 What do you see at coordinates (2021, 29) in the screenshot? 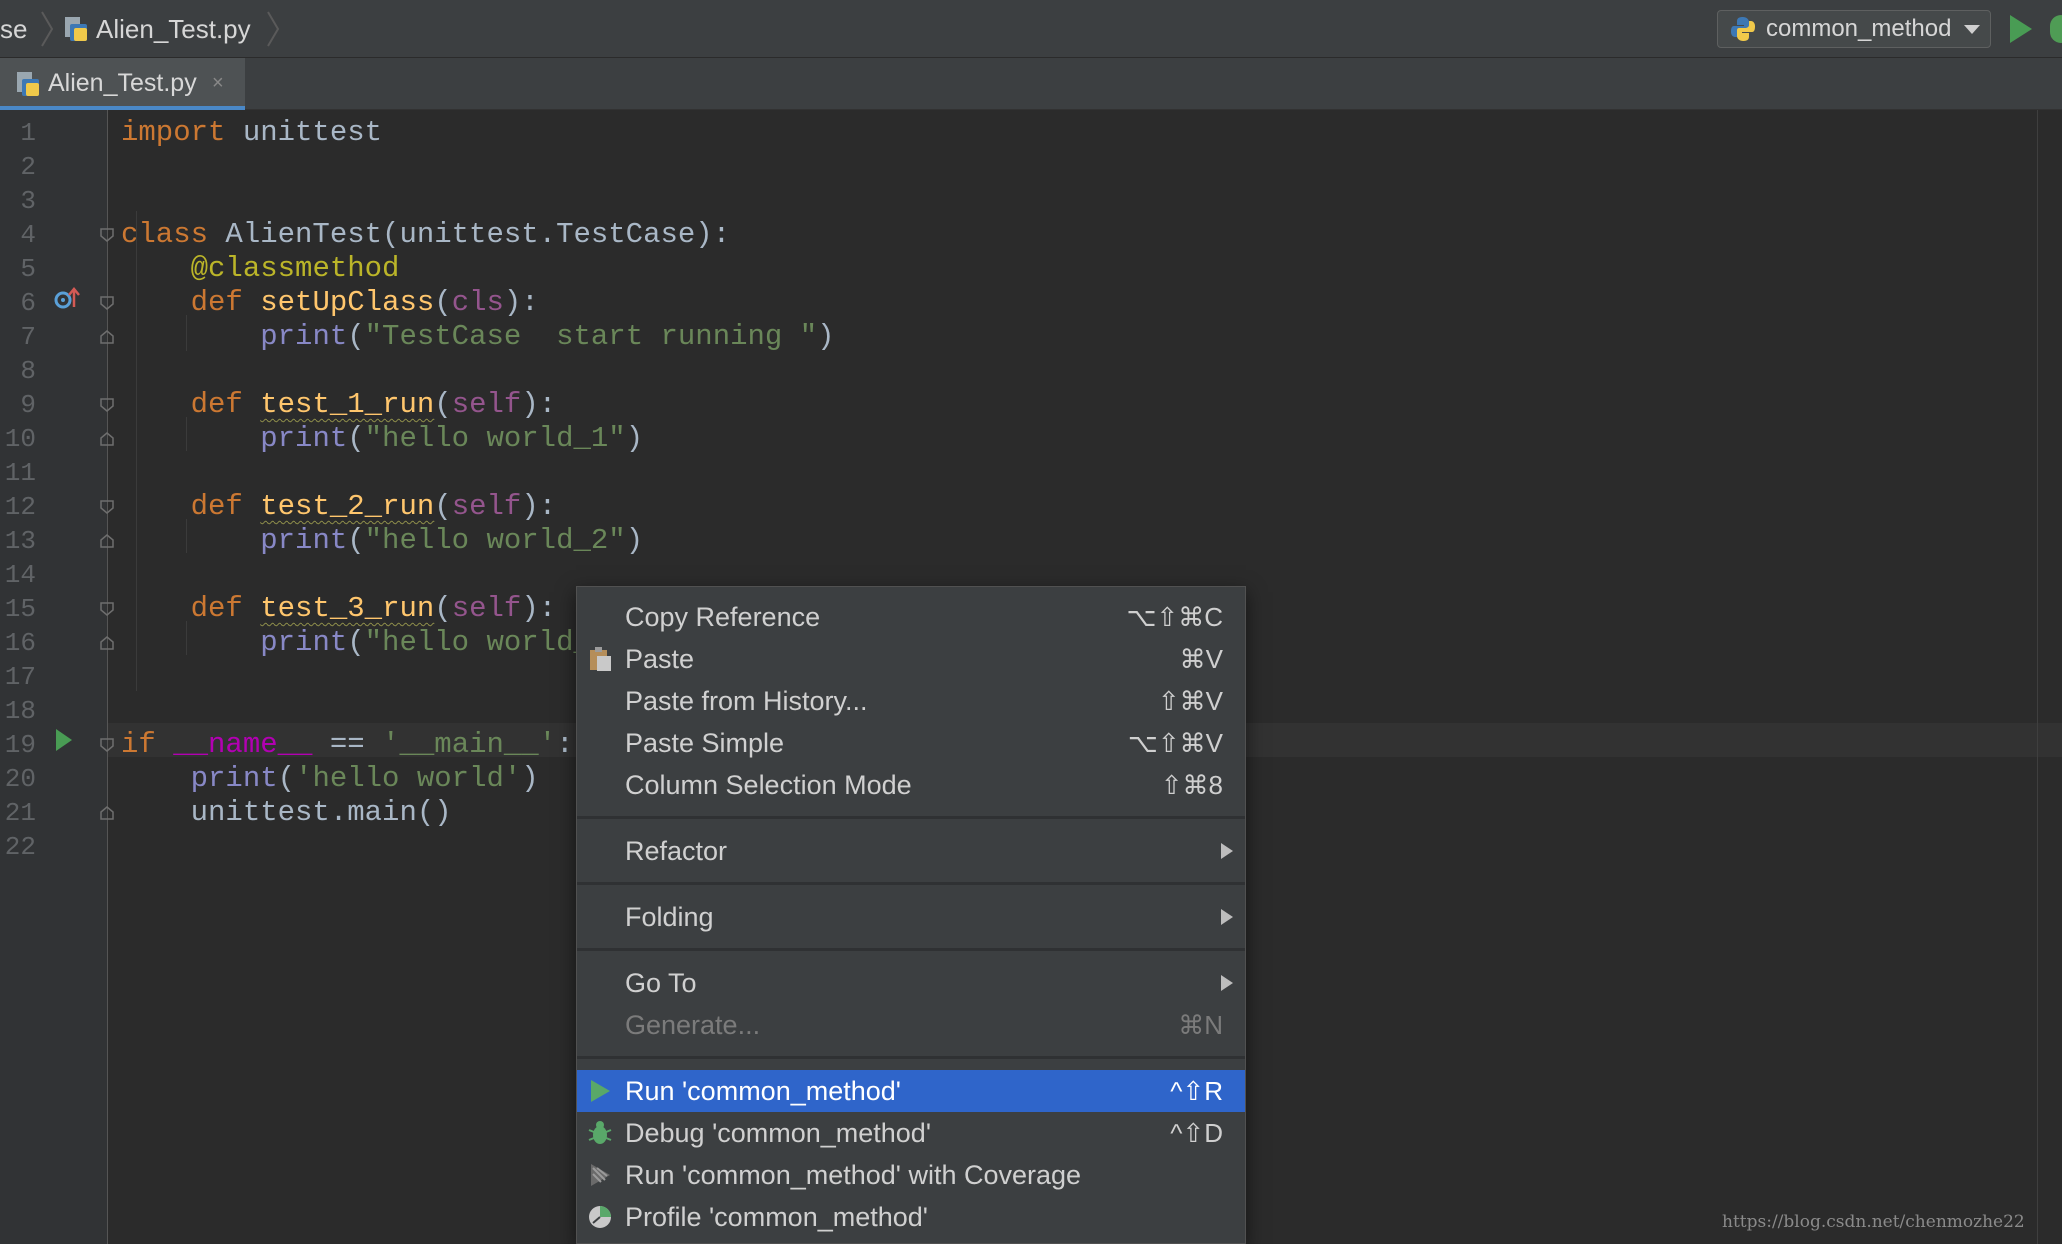
I see `run-icon` at bounding box center [2021, 29].